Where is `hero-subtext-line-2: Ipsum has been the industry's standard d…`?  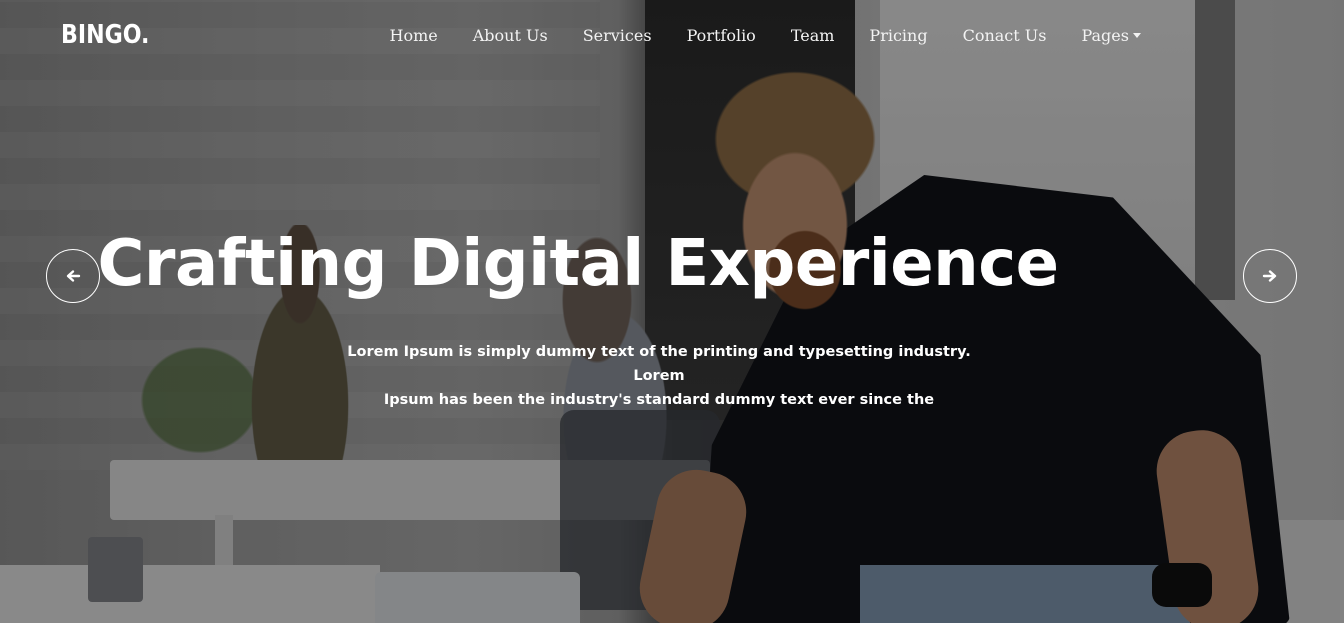 hero-subtext-line-2: Ipsum has been the industry's standard d… is located at coordinates (659, 400).